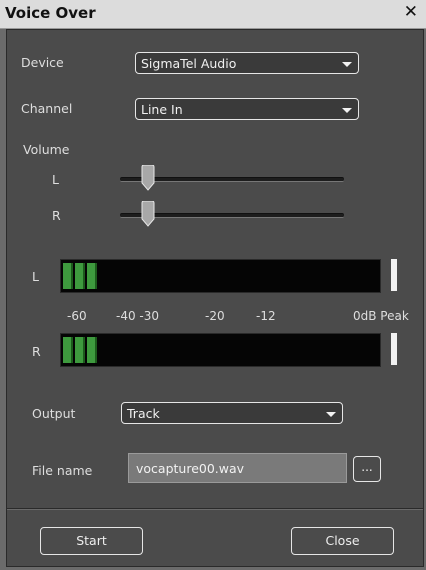 This screenshot has width=426, height=570. What do you see at coordinates (247, 63) in the screenshot?
I see `device-dropdown: SigmaTel Audio` at bounding box center [247, 63].